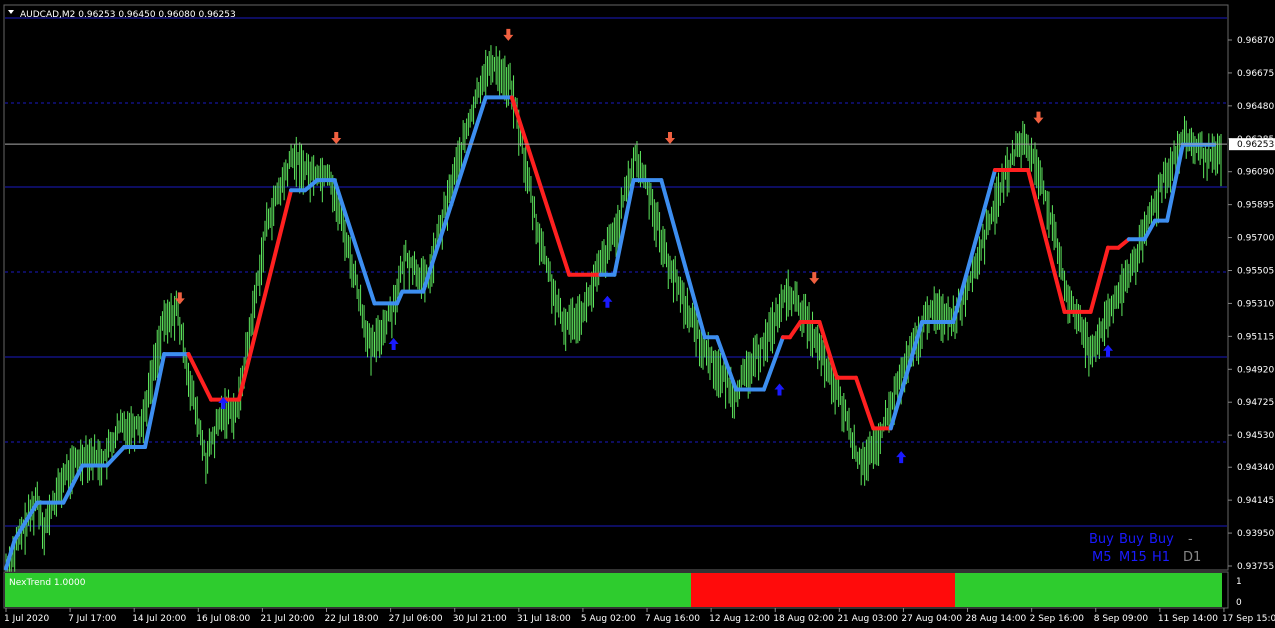 The height and width of the screenshot is (628, 1275). Describe the element at coordinates (1161, 539) in the screenshot. I see `signal-h1: Buy` at that location.